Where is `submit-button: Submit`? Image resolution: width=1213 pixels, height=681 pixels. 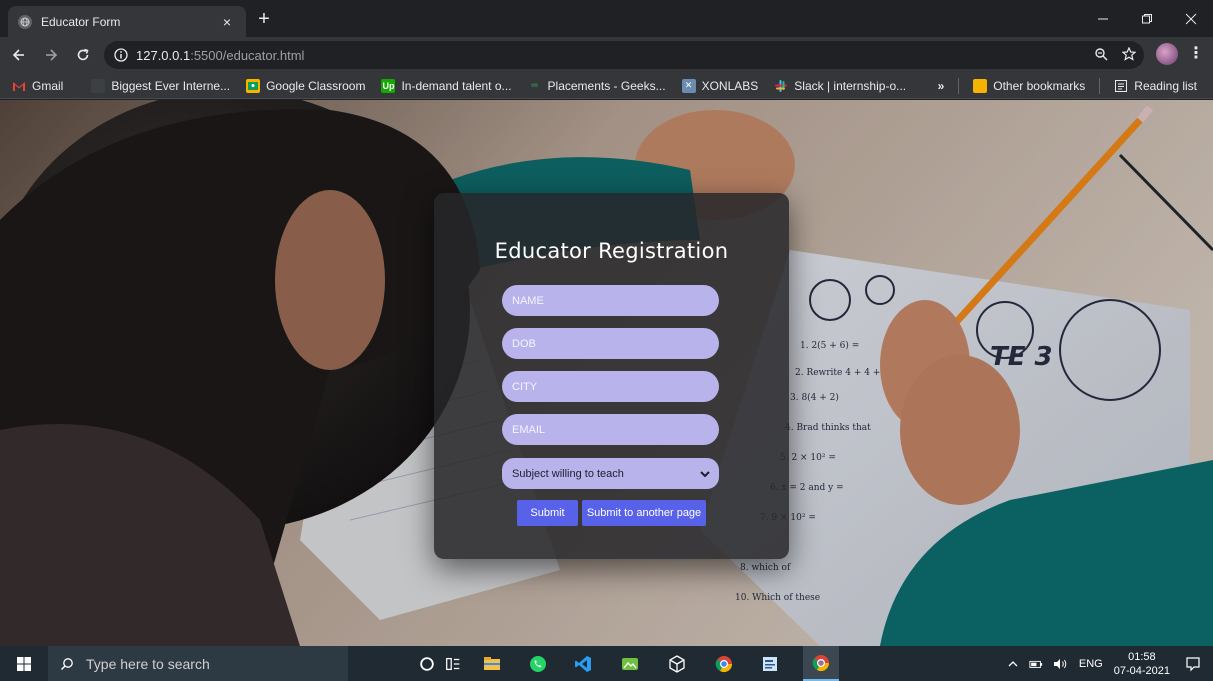 submit-button: Submit is located at coordinates (547, 513).